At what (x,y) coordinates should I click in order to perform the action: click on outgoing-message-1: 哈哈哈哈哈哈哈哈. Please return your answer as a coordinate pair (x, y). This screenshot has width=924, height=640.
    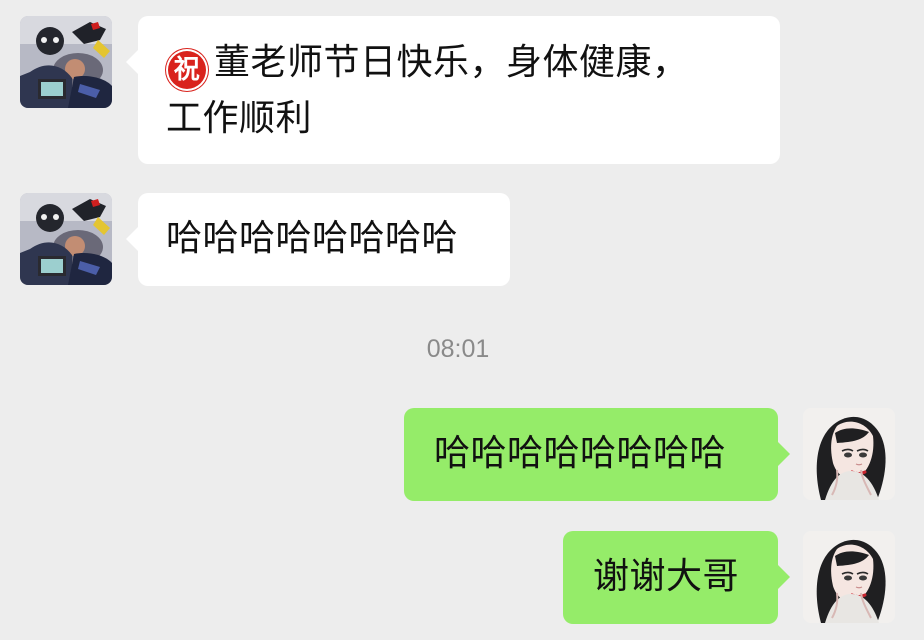
    Looking at the image, I should click on (597, 454).